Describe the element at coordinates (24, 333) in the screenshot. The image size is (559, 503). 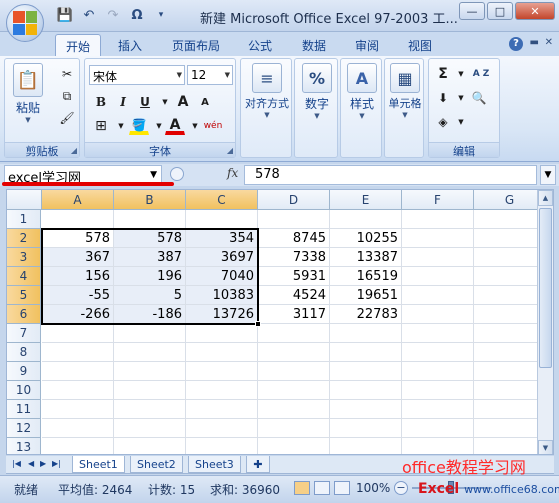
I see `row-header-7: 7` at that location.